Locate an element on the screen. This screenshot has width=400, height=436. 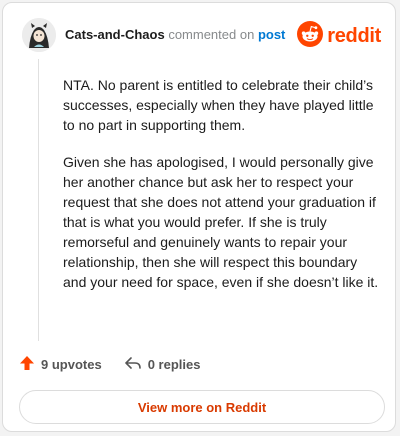
commented-on-text: commented on is located at coordinates (211, 34).